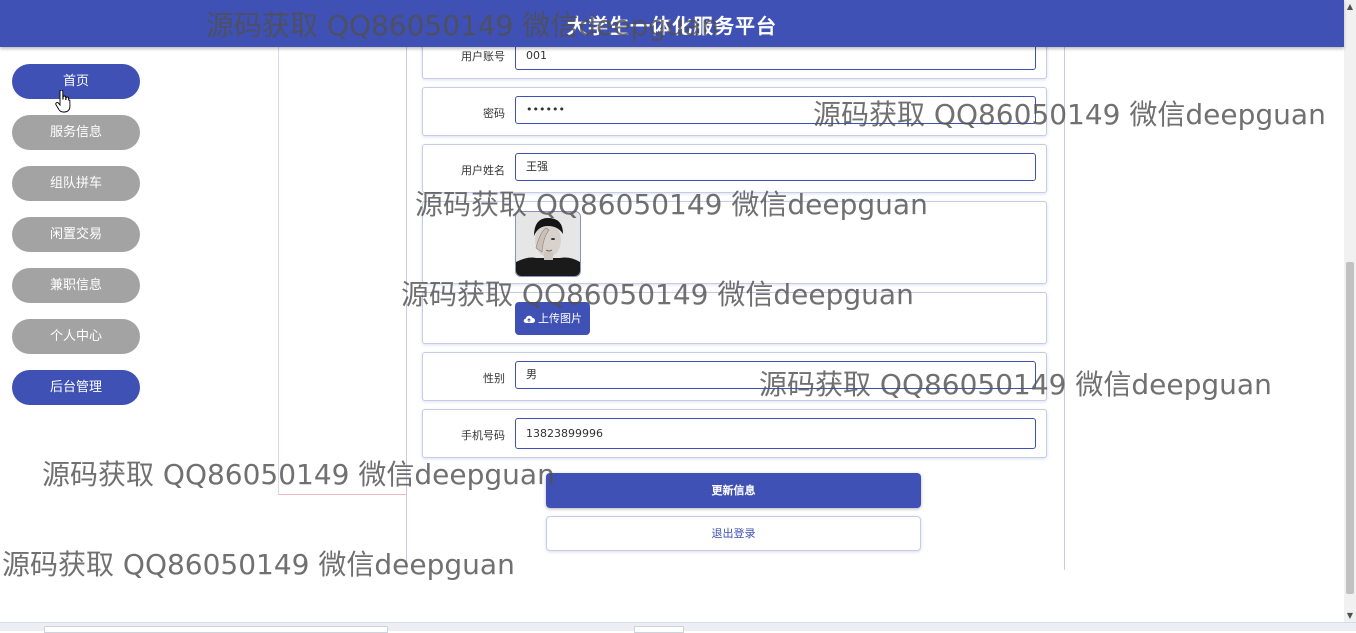 Image resolution: width=1356 pixels, height=633 pixels. What do you see at coordinates (483, 56) in the screenshot?
I see `account-label: 用户账号` at bounding box center [483, 56].